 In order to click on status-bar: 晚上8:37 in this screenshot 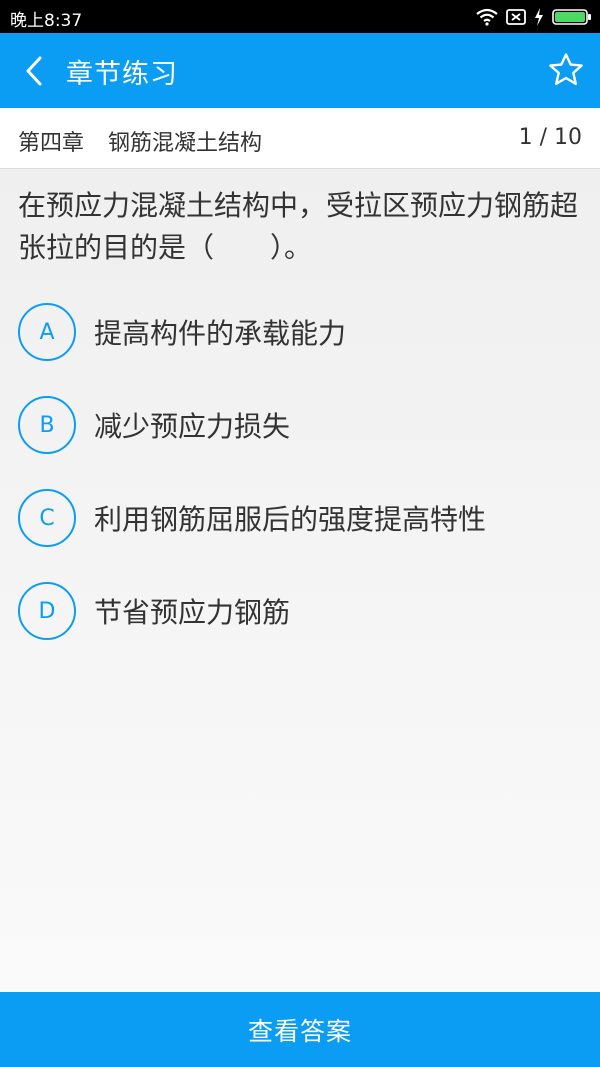, I will do `click(300, 16)`.